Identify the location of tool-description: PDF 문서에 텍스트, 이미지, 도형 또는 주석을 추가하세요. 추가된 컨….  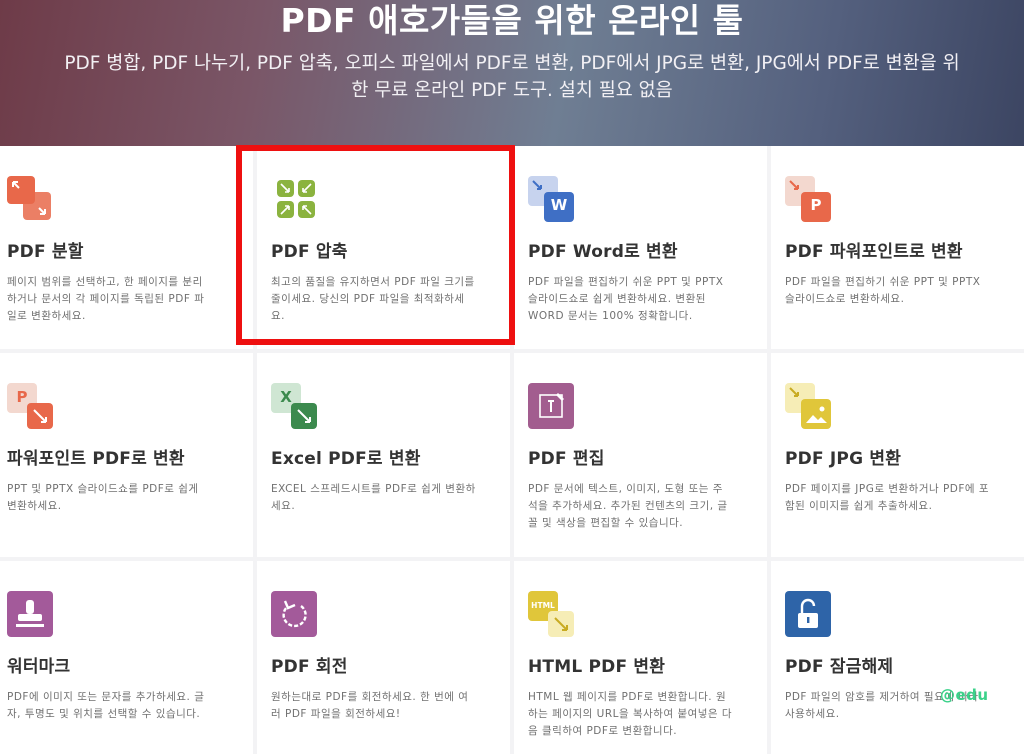
(628, 506).